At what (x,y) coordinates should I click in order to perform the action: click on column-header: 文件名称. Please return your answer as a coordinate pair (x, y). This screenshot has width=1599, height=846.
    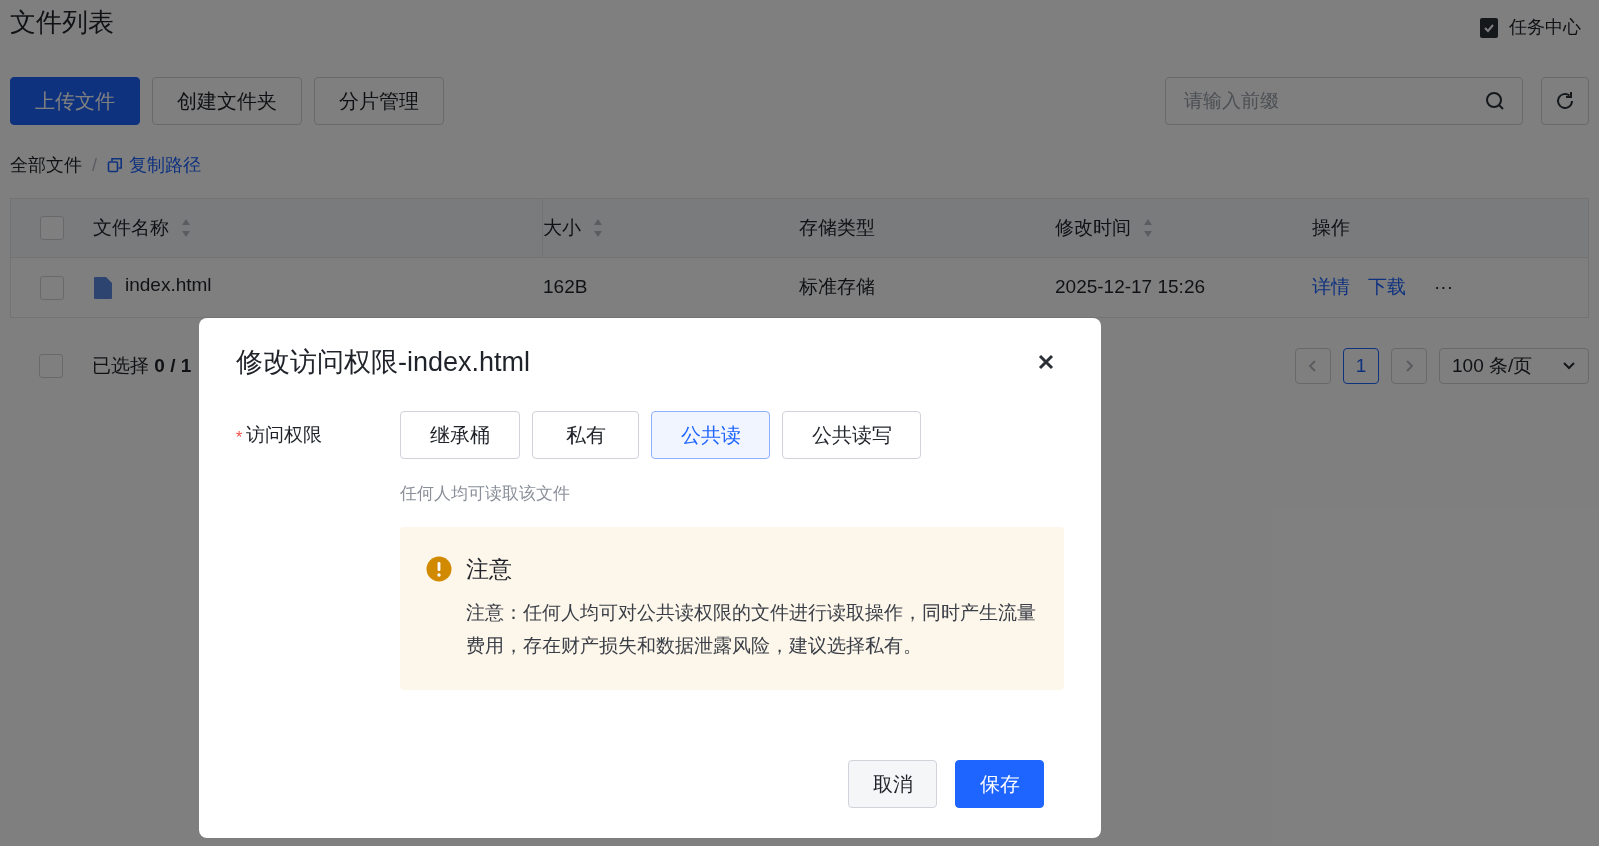
    Looking at the image, I should click on (131, 227).